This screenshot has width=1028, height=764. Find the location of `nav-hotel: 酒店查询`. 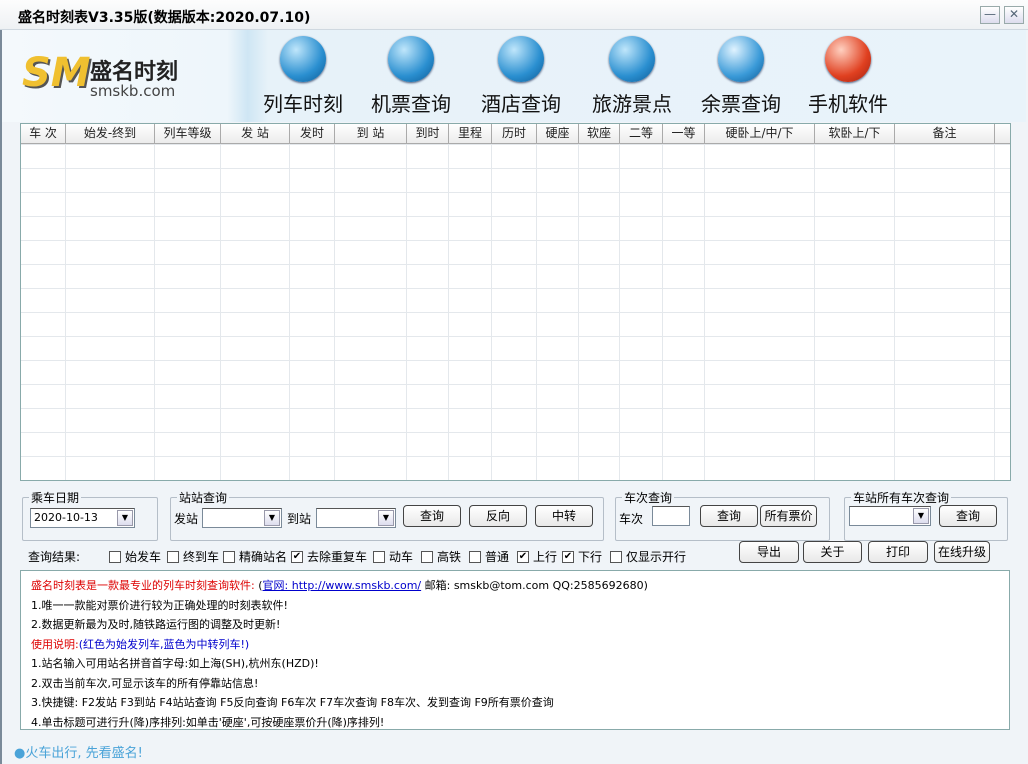

nav-hotel: 酒店查询 is located at coordinates (521, 76).